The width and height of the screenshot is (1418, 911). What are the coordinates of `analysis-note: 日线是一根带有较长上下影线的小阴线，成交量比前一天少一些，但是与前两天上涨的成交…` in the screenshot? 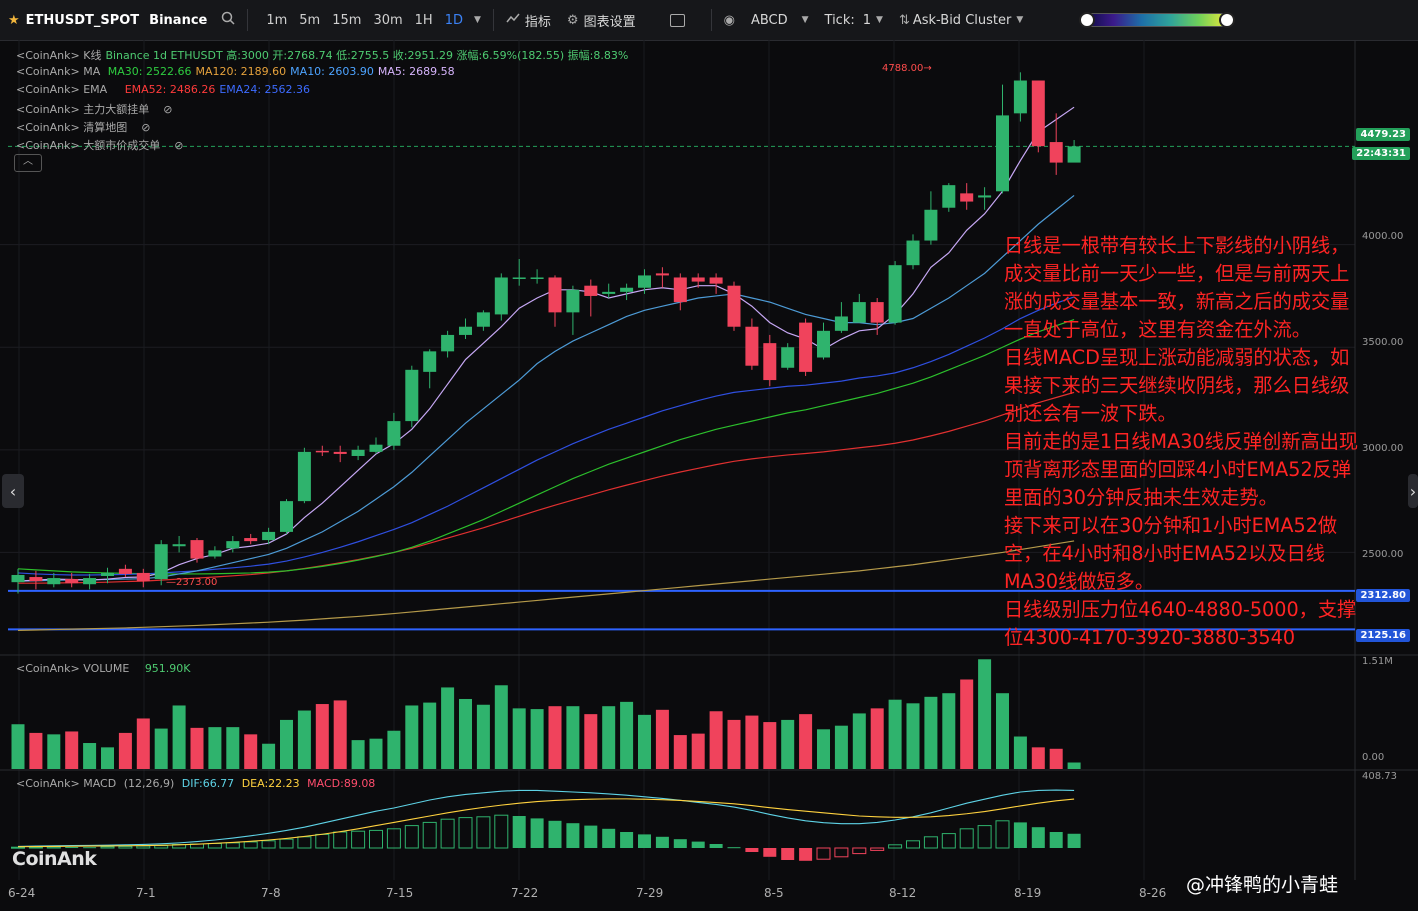 It's located at (1184, 442).